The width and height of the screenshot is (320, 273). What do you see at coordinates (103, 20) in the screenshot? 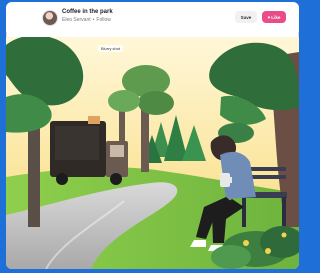
I see `follow-link: Follow` at bounding box center [103, 20].